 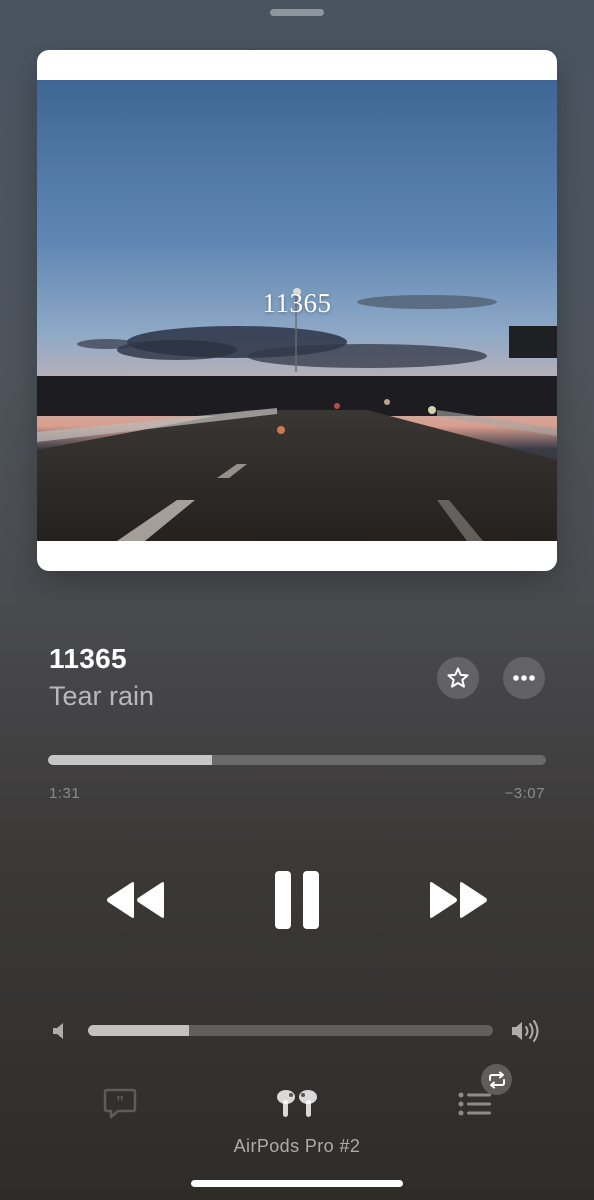 I want to click on audio-output-button, so click(x=297, y=1104).